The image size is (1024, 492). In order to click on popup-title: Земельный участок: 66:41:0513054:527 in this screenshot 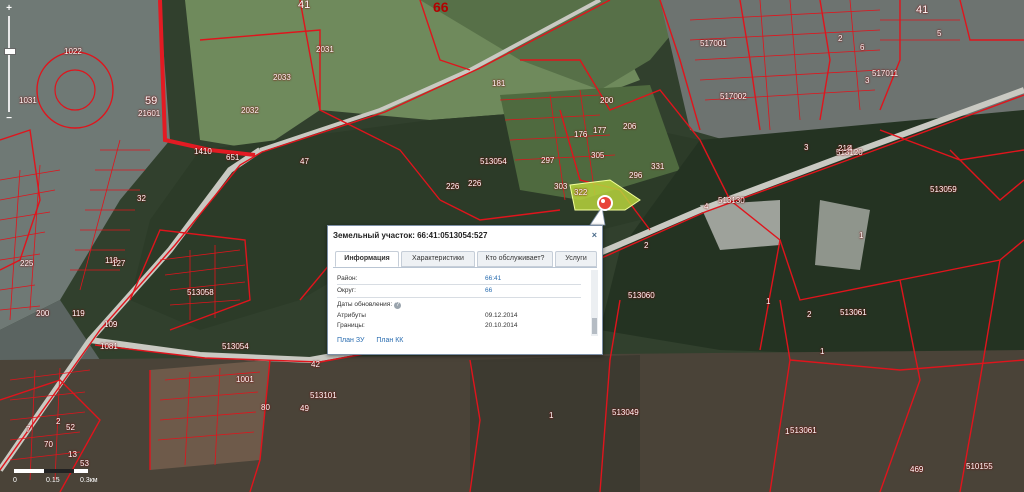, I will do `click(410, 235)`.